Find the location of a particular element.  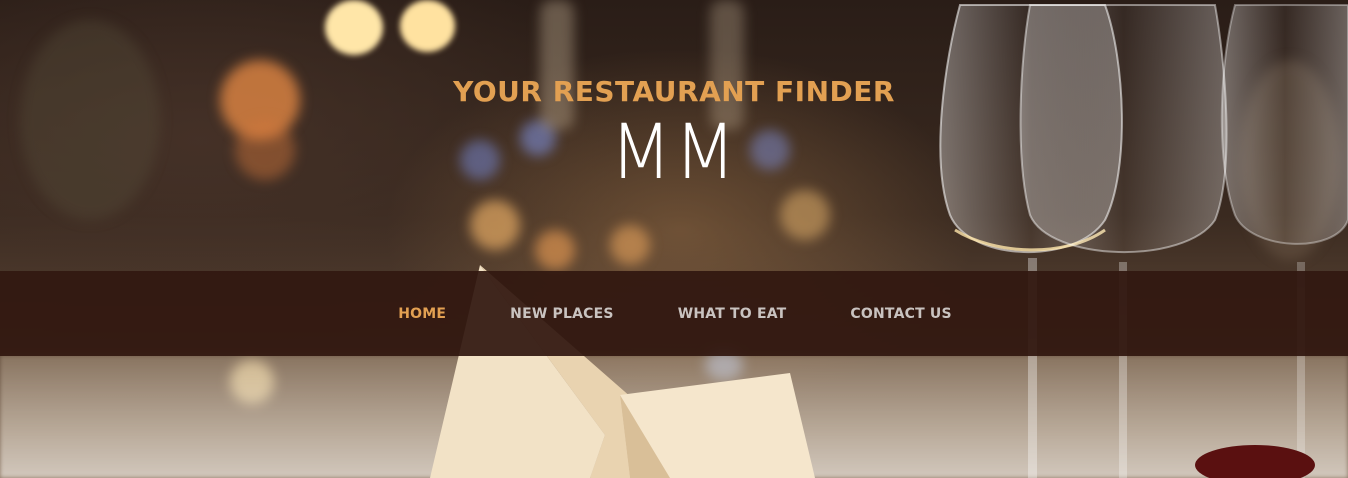

nav-item-what-to-eat: WHAT TO EAT is located at coordinates (732, 314).